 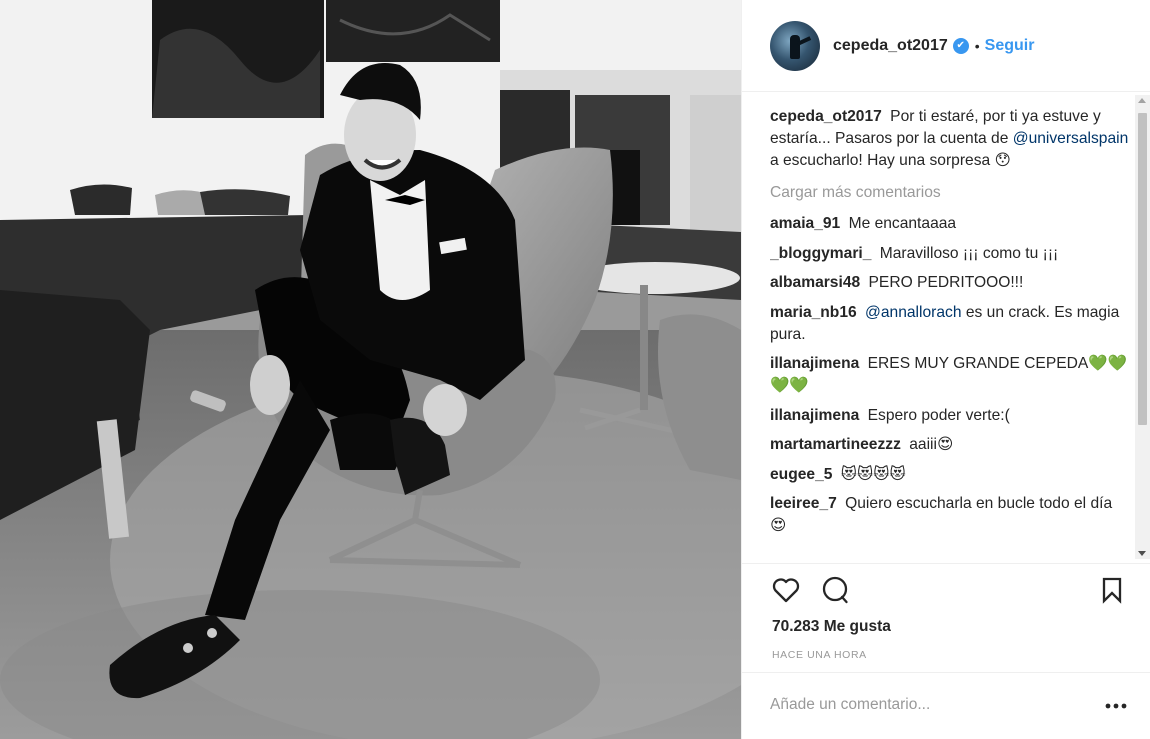 I want to click on scroll-down-icon, so click(x=1142, y=553).